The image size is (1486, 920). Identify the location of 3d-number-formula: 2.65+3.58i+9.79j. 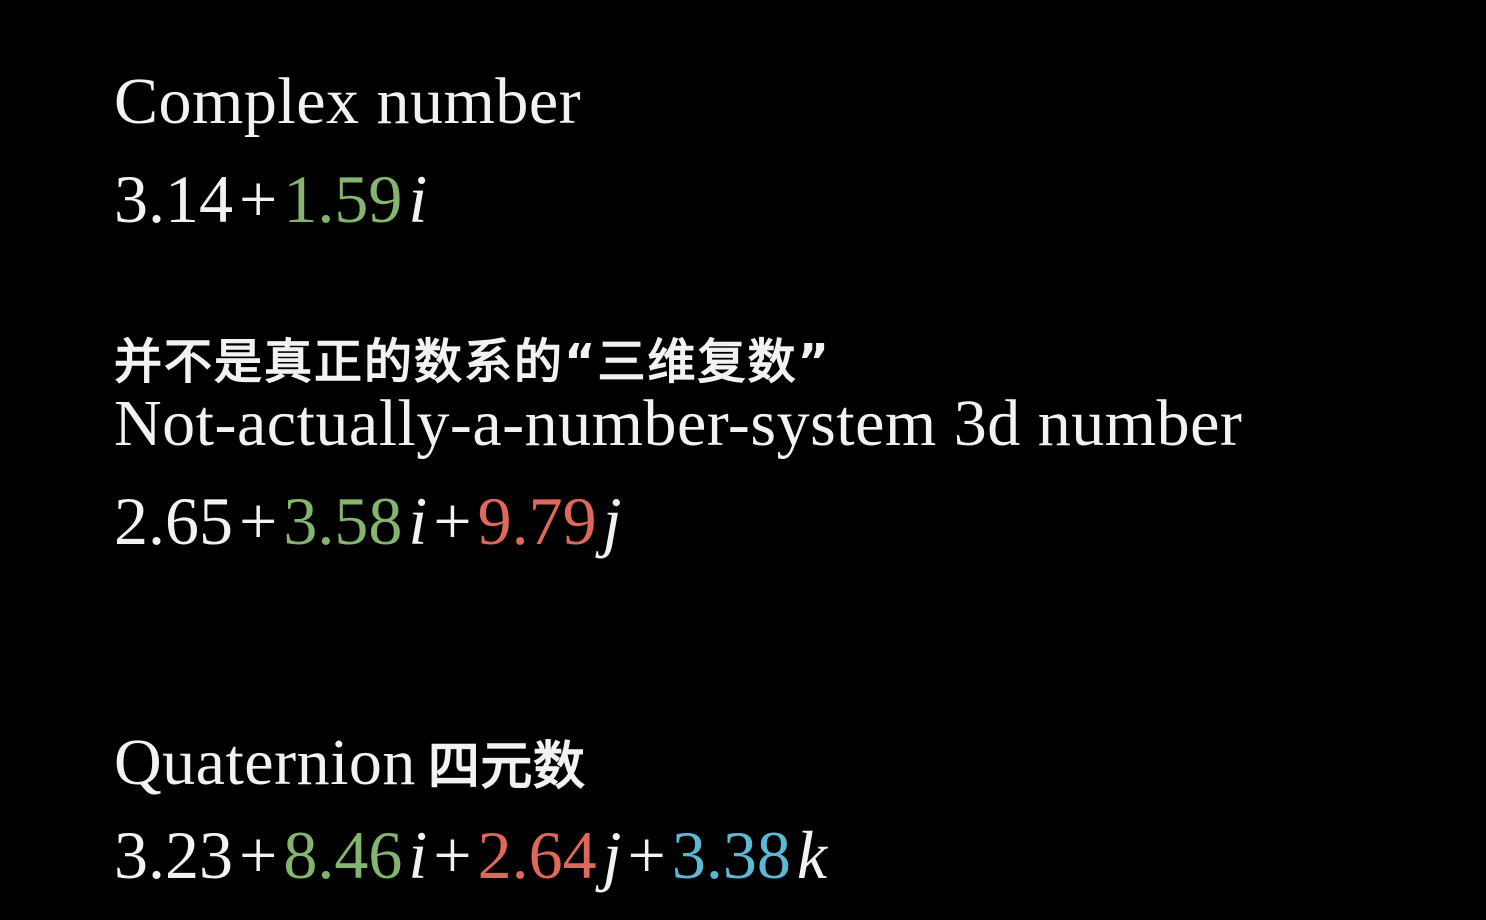
(368, 521).